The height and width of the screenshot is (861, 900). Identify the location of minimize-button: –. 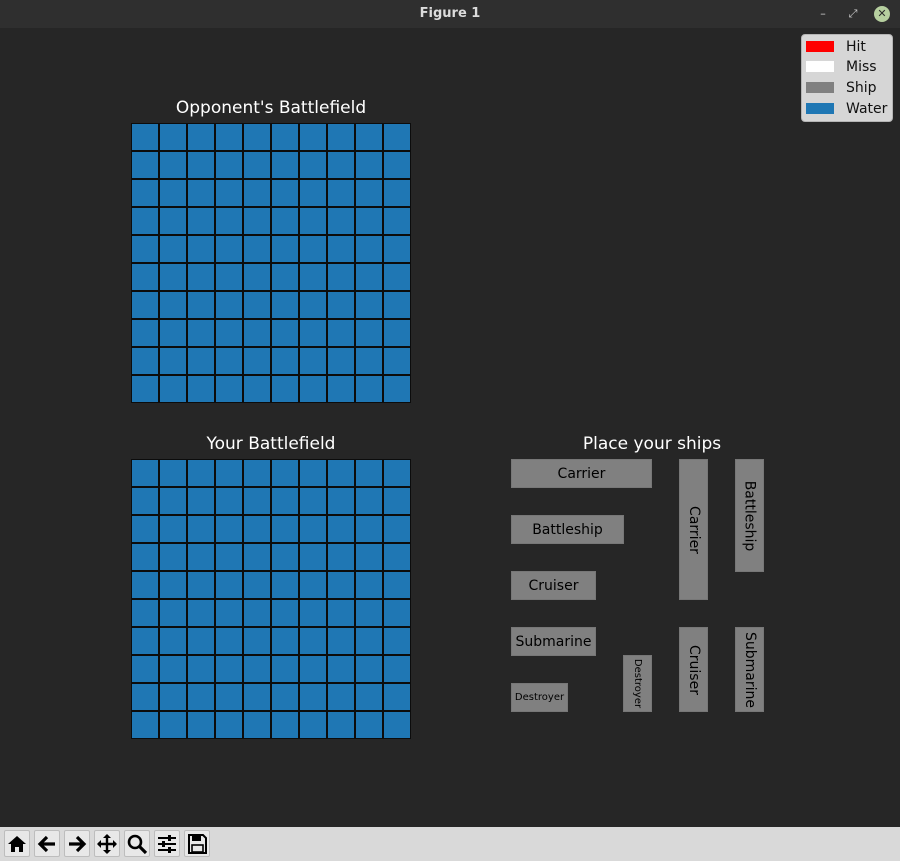
(823, 14).